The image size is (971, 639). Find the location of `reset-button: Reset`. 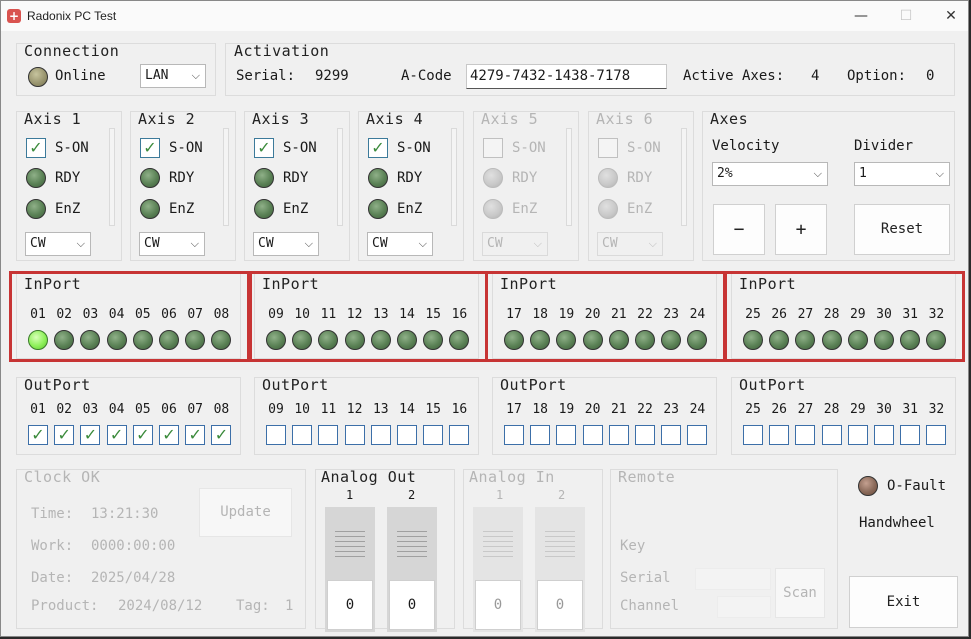

reset-button: Reset is located at coordinates (902, 229).